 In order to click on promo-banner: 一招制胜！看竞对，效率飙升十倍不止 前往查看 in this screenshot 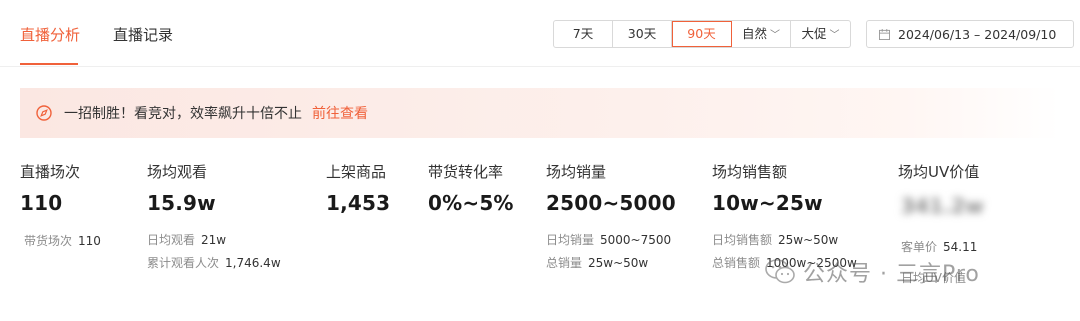, I will do `click(540, 113)`.